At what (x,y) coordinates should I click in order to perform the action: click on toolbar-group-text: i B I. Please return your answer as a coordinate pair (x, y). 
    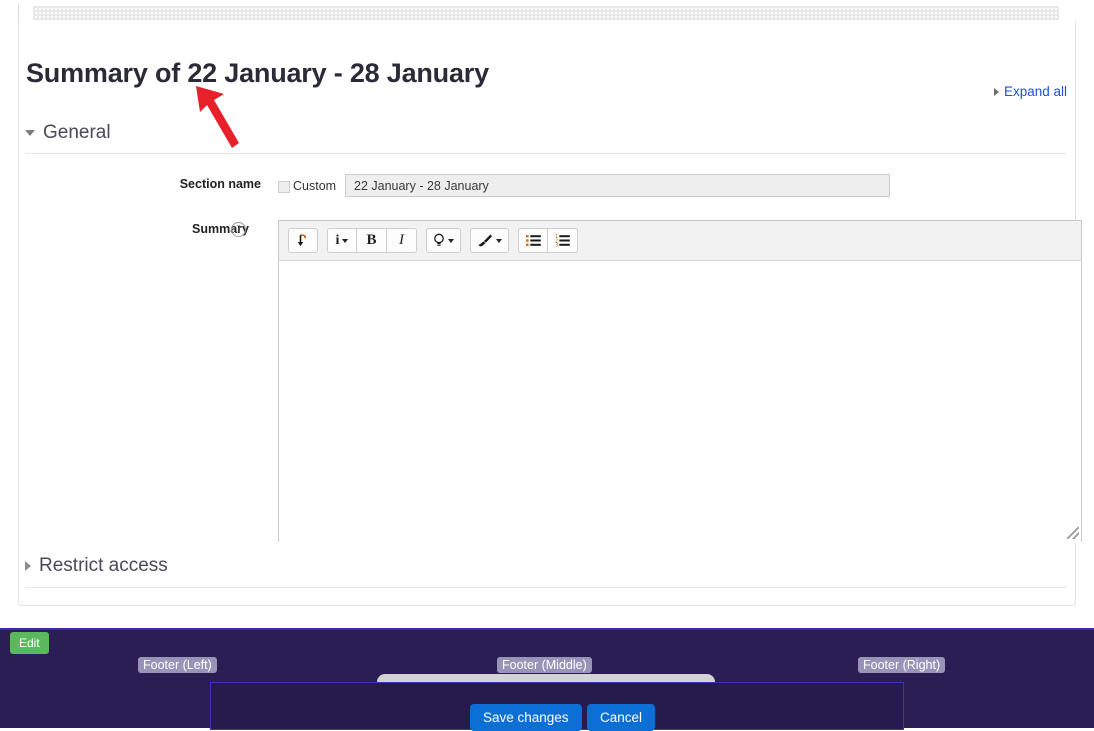
    Looking at the image, I should click on (372, 240).